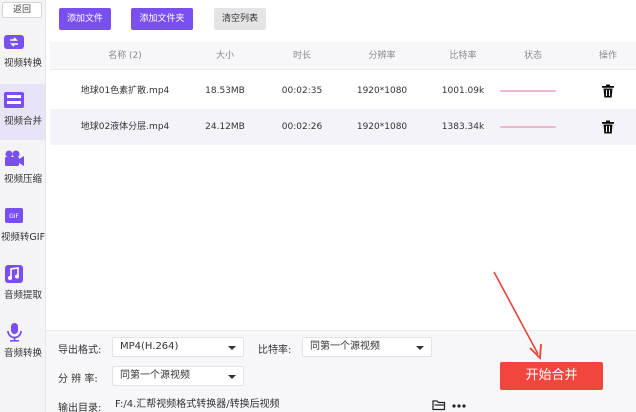 The height and width of the screenshot is (412, 636). What do you see at coordinates (22, 112) in the screenshot?
I see `sidebar-item-video-merge: 视频合并` at bounding box center [22, 112].